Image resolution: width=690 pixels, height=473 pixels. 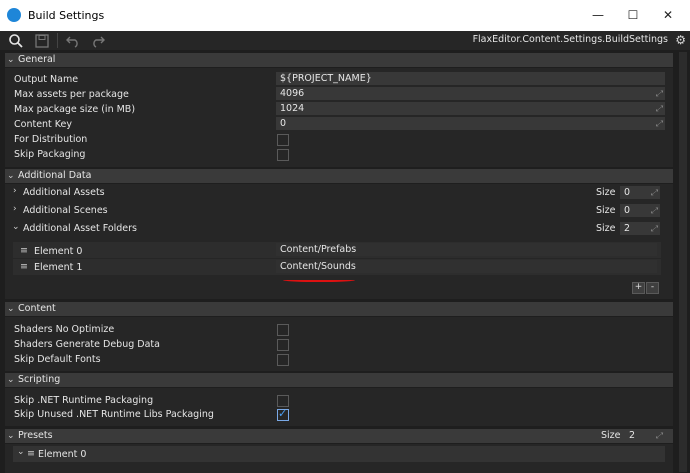 What do you see at coordinates (65, 210) in the screenshot?
I see `additional-scenes-label: Additional Scenes` at bounding box center [65, 210].